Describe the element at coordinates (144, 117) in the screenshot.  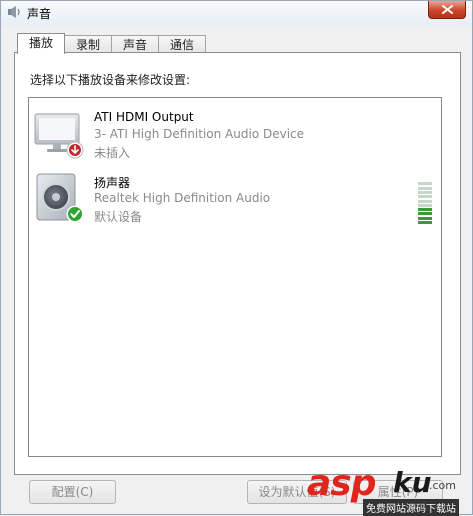
I see `device-name: ATI HDMI Output` at that location.